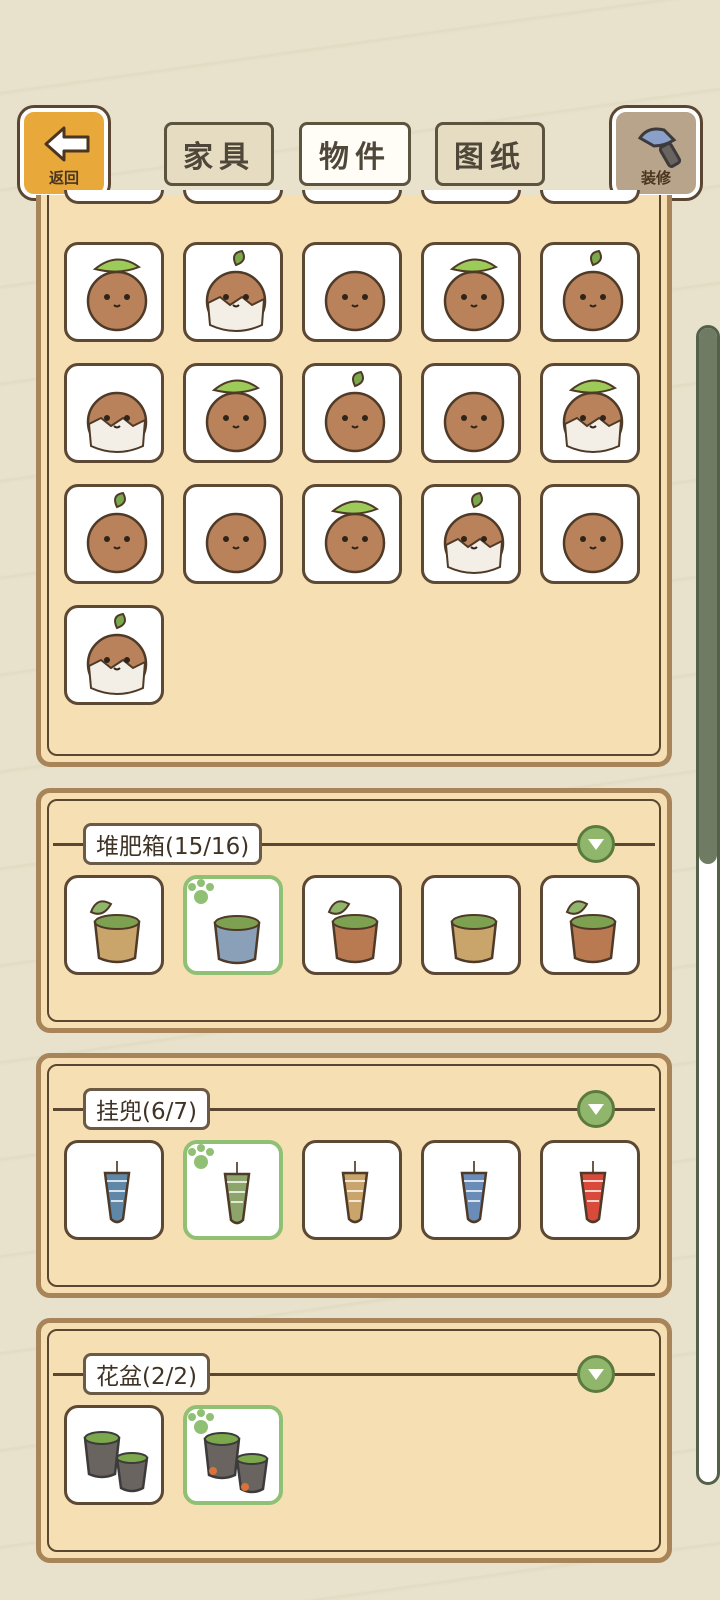 Image resolution: width=720 pixels, height=1600 pixels. I want to click on tab-blueprint-label: 图纸, so click(490, 157).